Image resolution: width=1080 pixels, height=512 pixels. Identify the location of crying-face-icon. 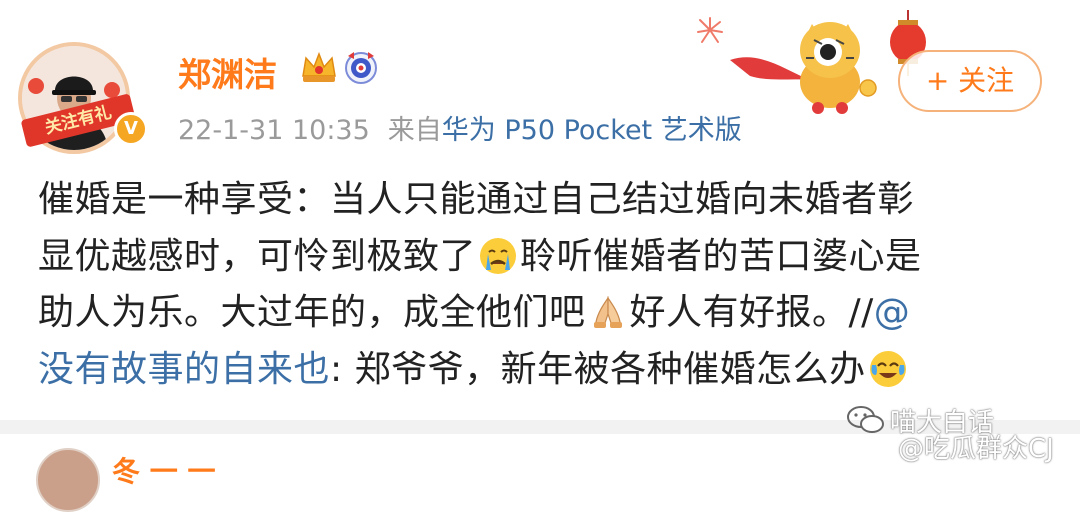
(498, 255).